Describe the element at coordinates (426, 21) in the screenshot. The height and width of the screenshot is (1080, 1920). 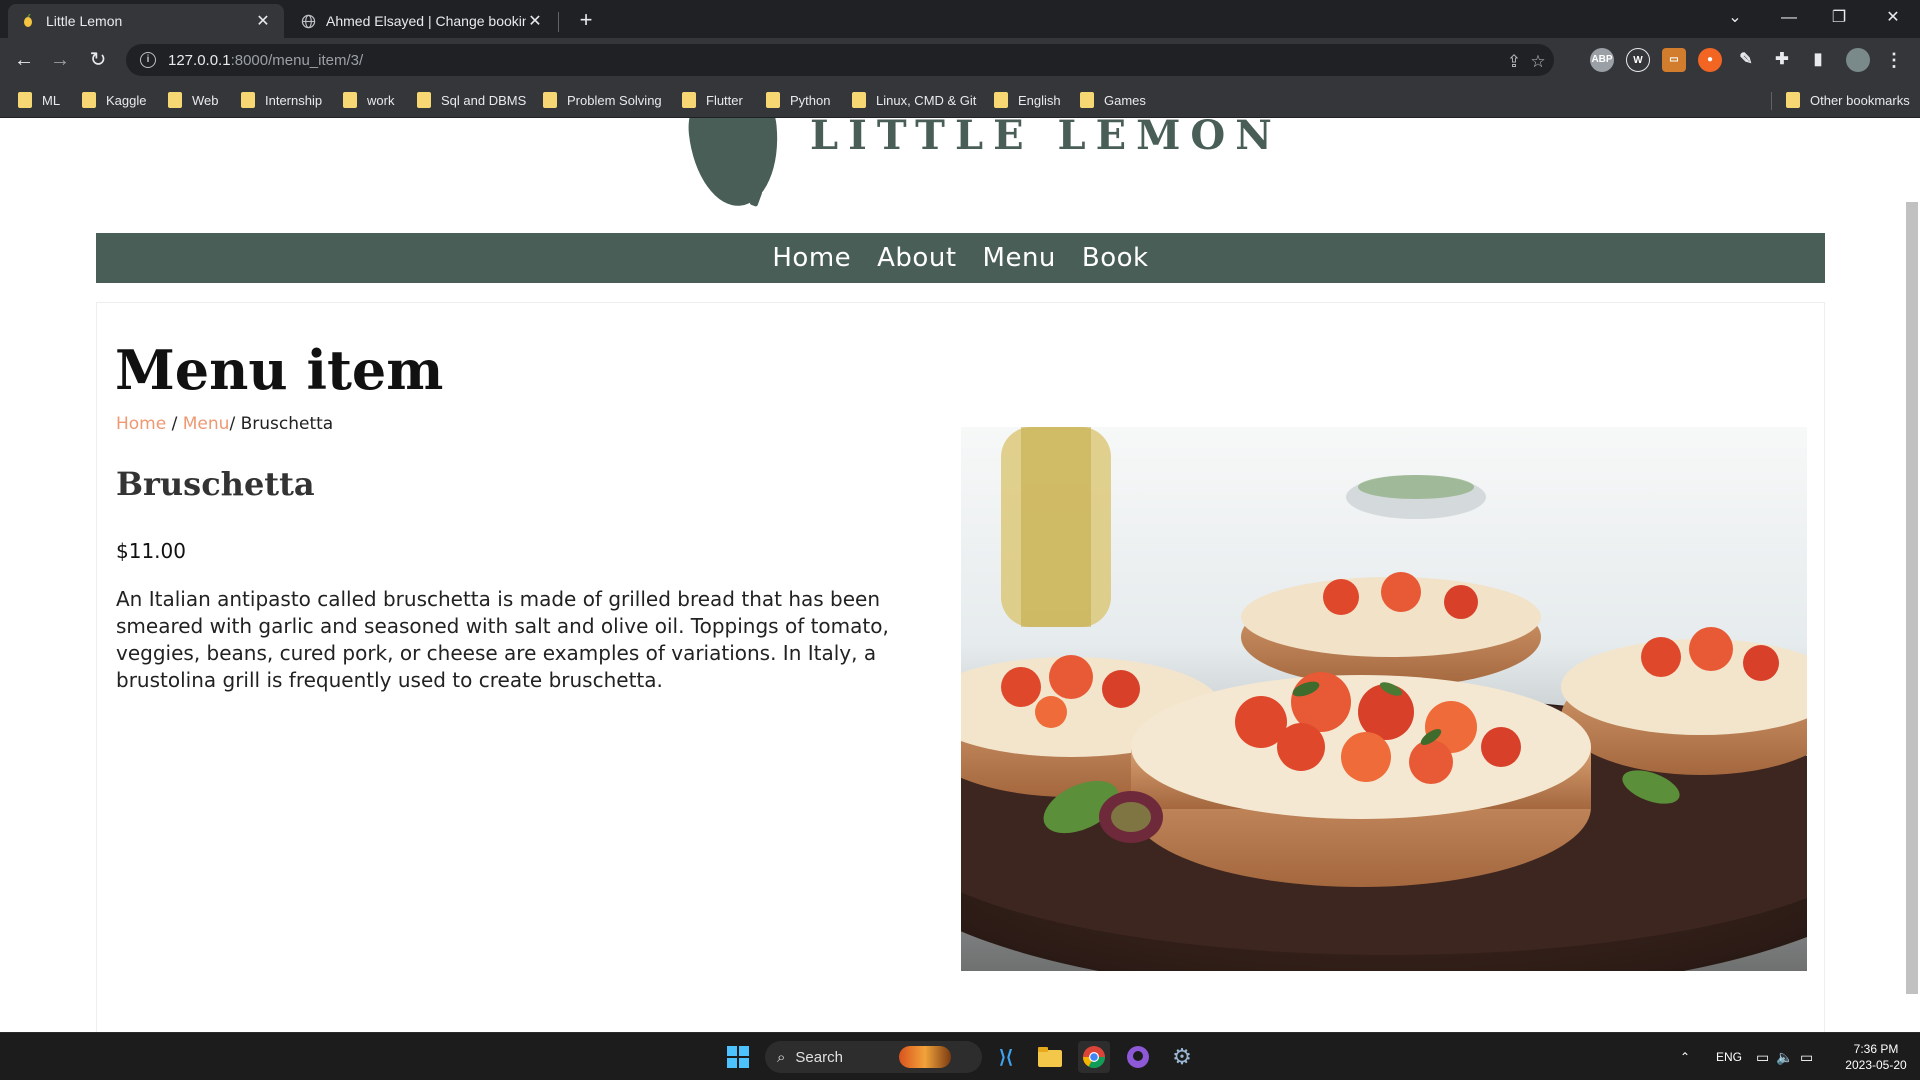
I see `tab-title: Ahmed Elsayed | Change booking |` at that location.